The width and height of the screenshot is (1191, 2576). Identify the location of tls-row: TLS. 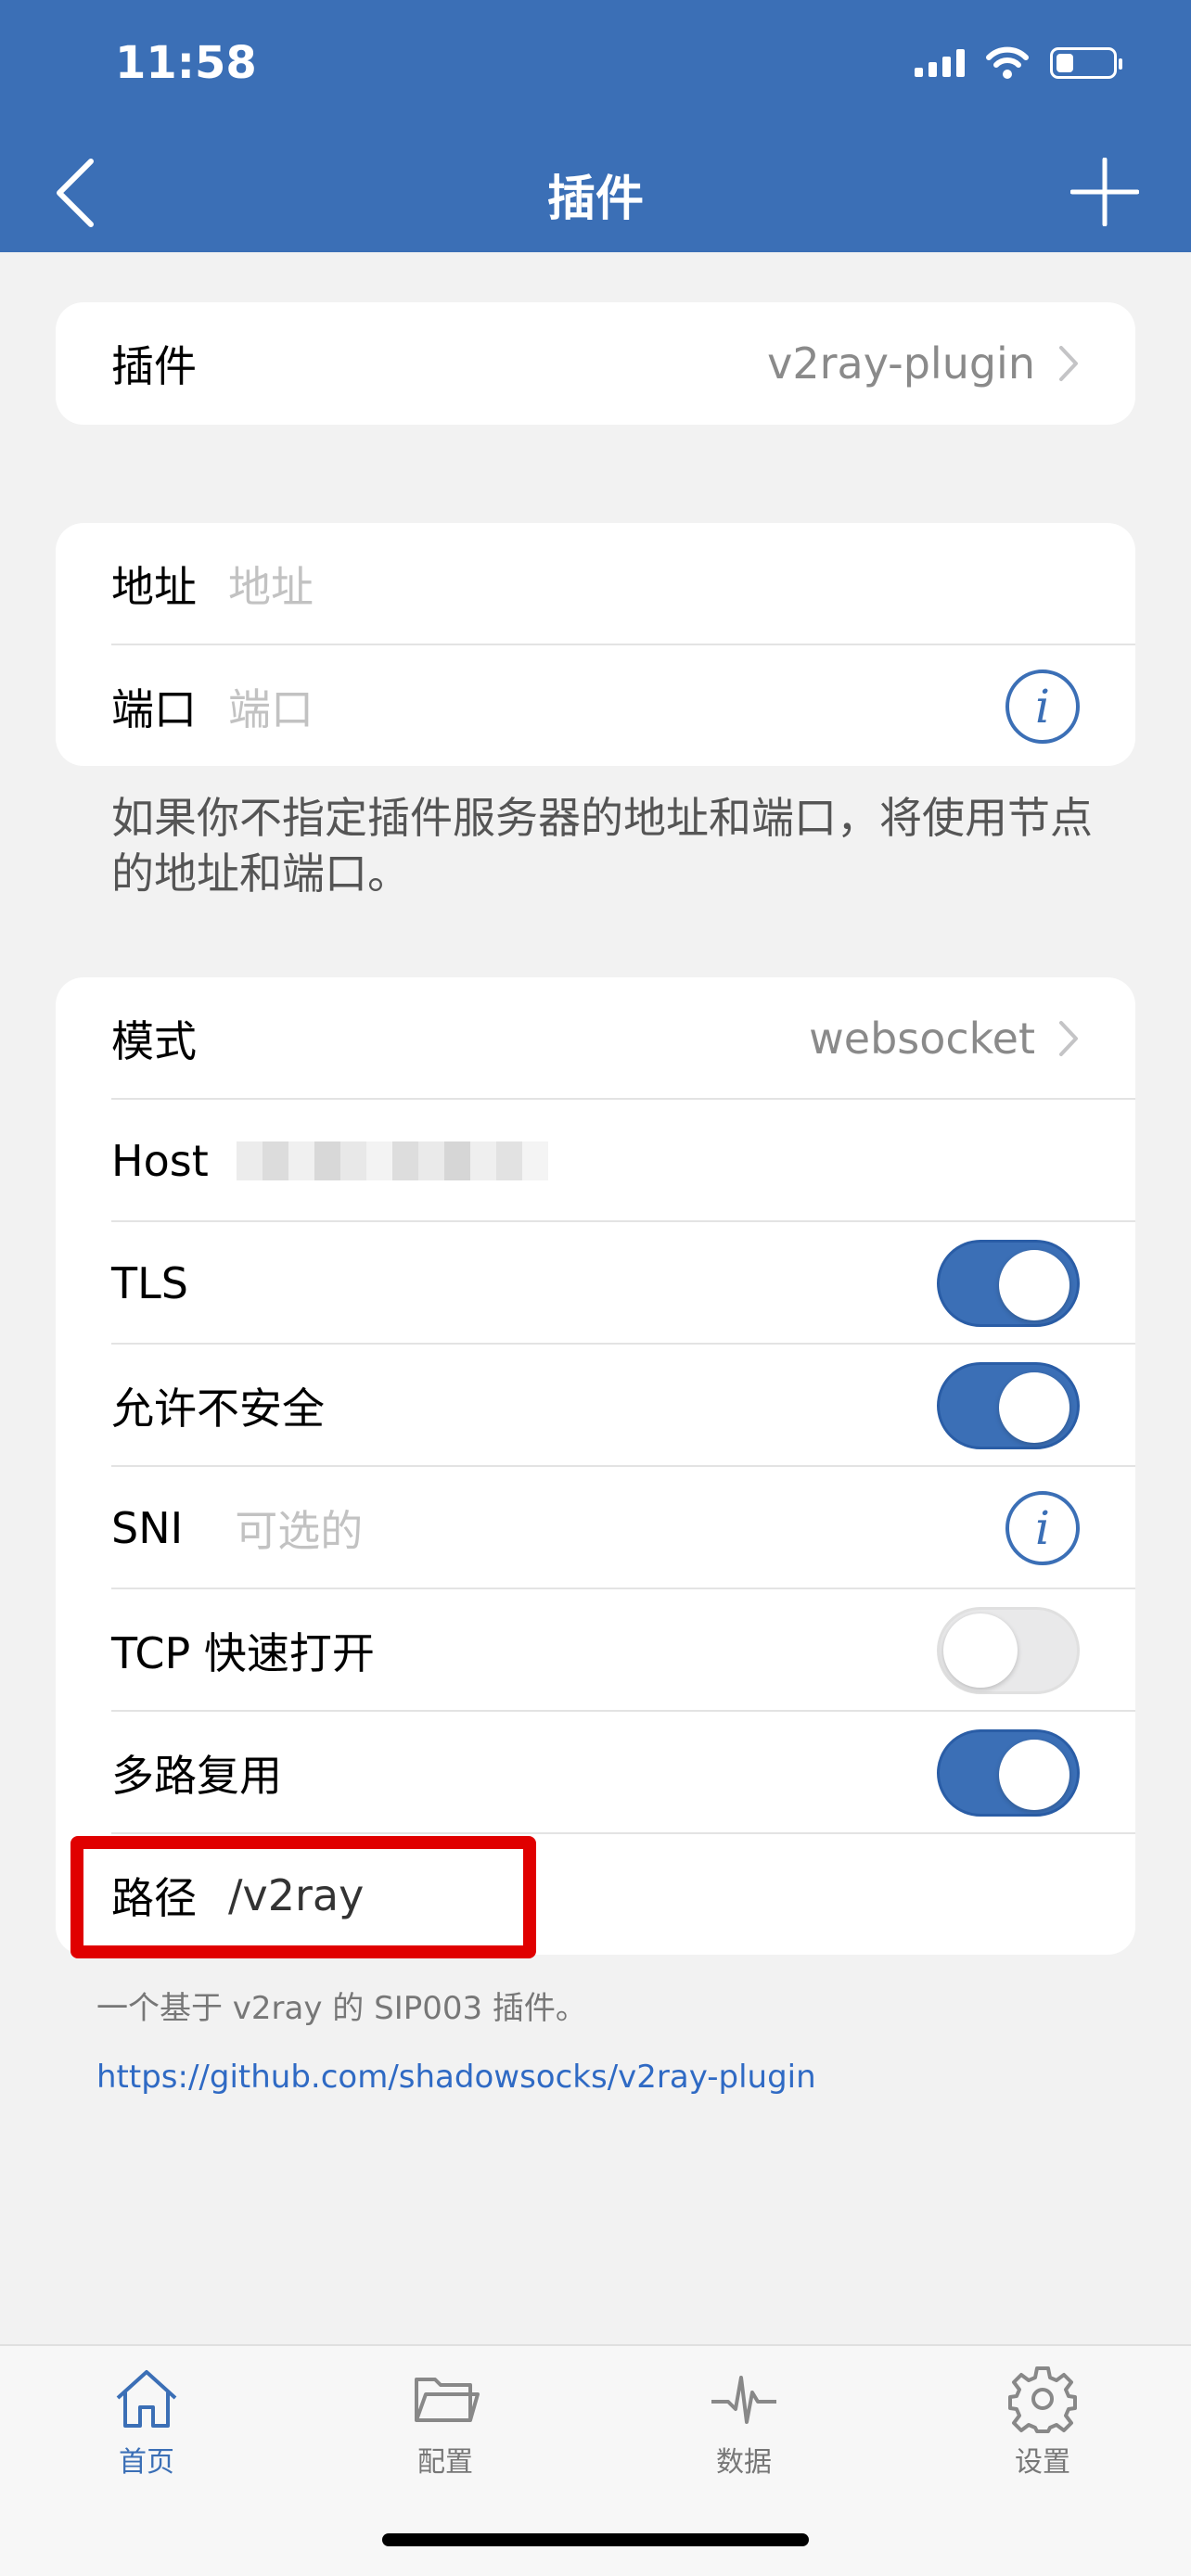
(595, 1283).